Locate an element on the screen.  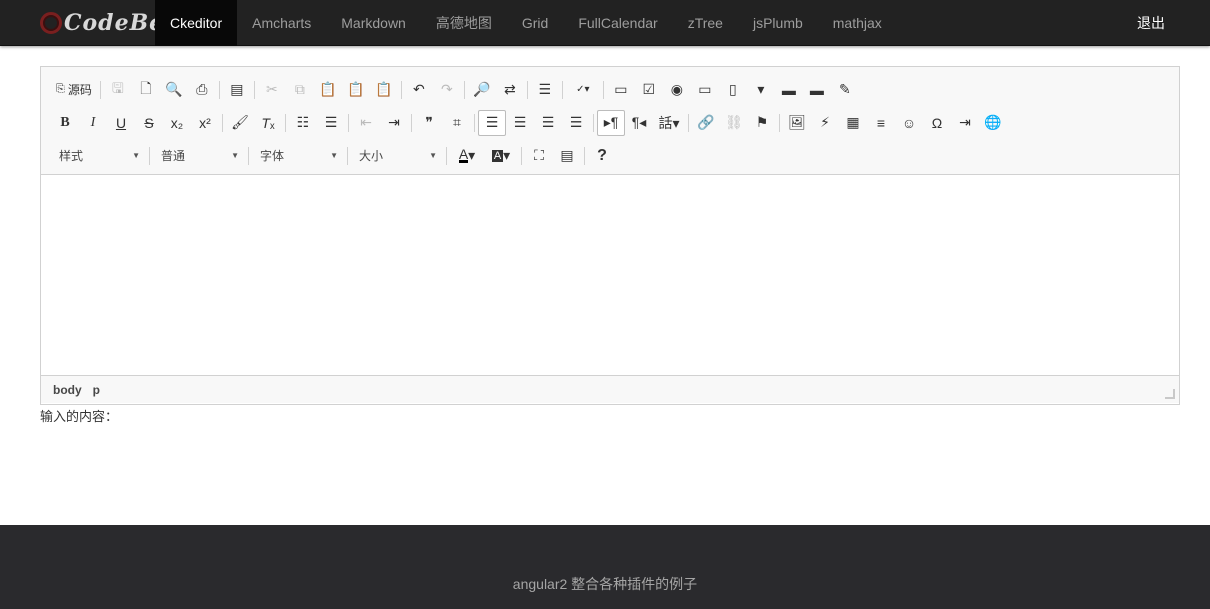
replace-icon: ⇄ is located at coordinates (510, 90).